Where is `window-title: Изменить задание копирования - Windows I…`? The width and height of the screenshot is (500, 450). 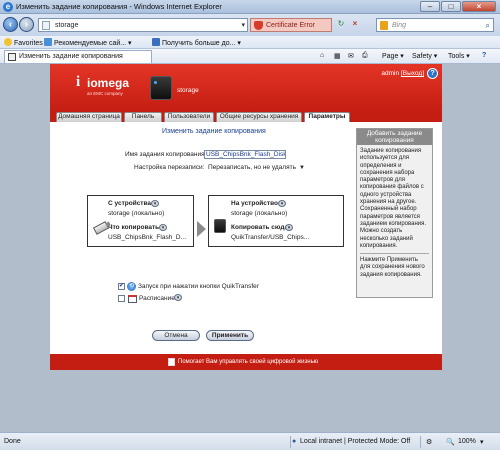 window-title: Изменить задание копирования - Windows I… is located at coordinates (119, 6).